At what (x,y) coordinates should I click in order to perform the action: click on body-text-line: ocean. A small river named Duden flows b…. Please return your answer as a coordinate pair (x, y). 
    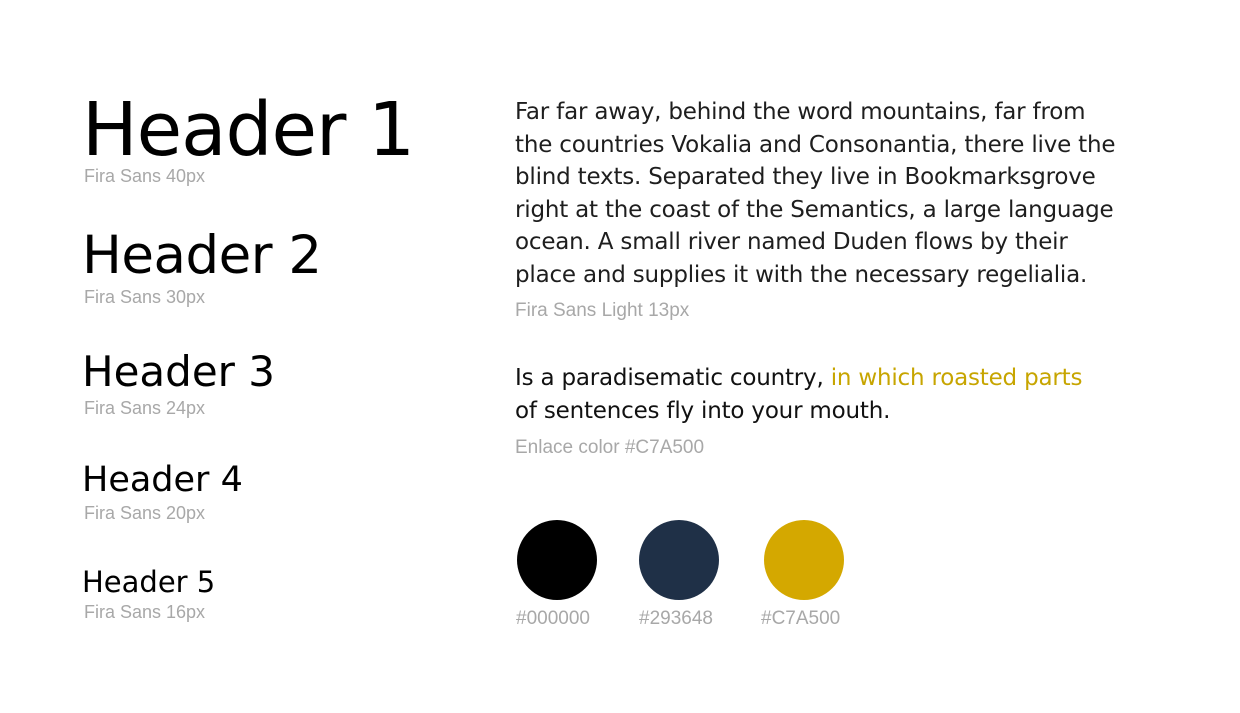
    Looking at the image, I should click on (791, 242).